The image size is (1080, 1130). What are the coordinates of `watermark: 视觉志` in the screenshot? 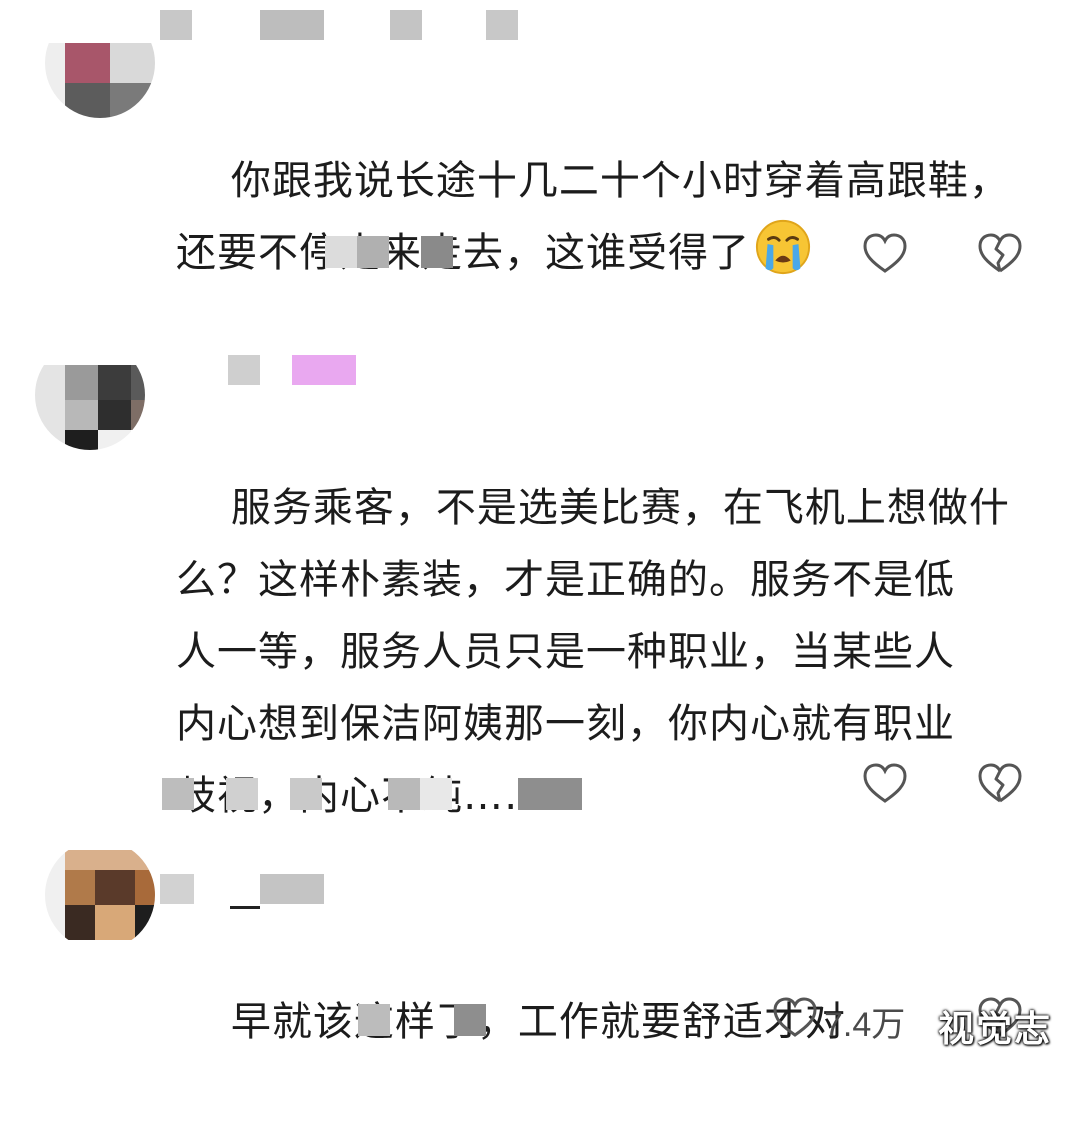 It's located at (995, 1029).